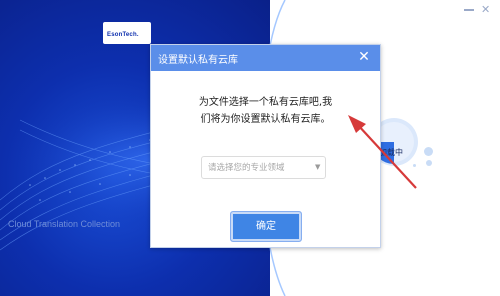  I want to click on domain-select-placeholder: 请选择您的专业领域, so click(246, 168).